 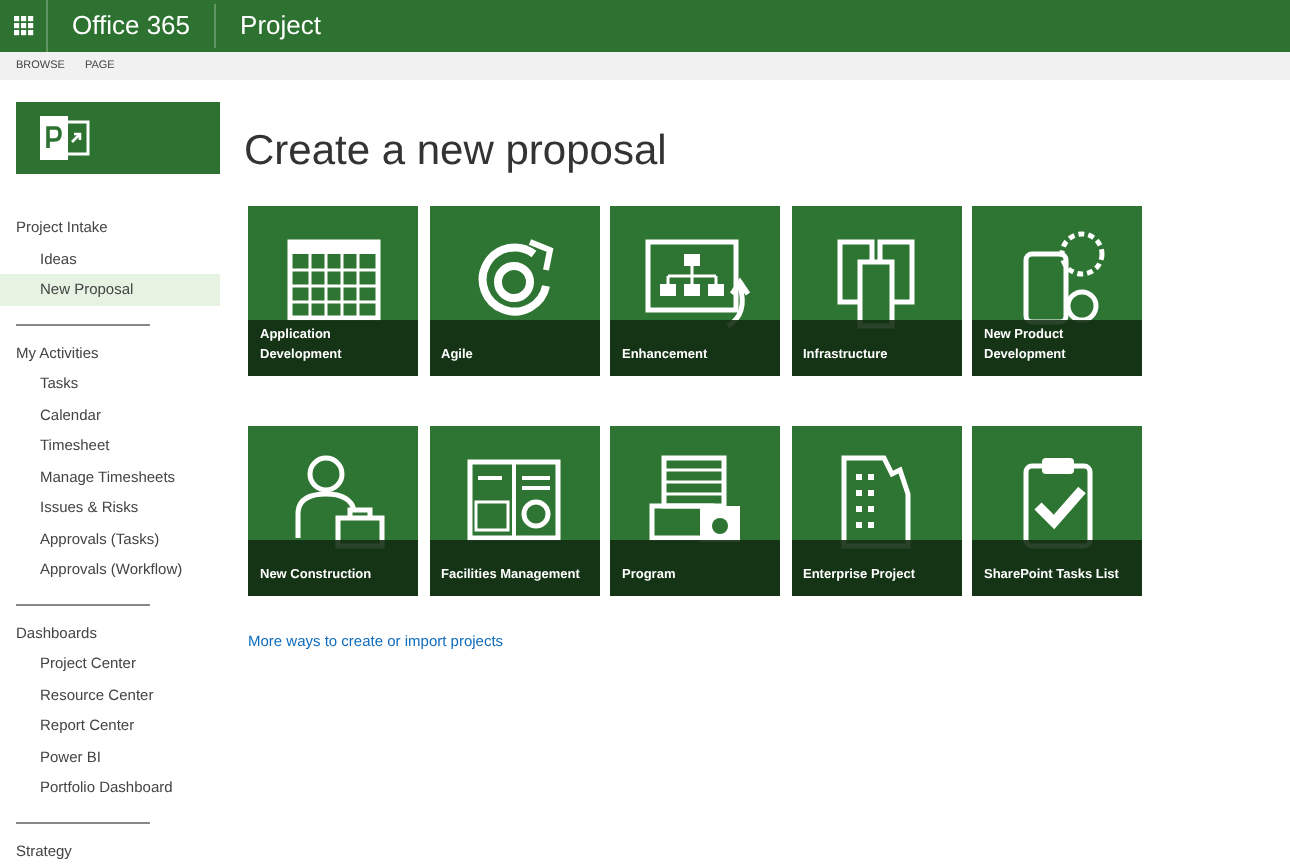 I want to click on project-logo-icon, so click(x=66, y=138).